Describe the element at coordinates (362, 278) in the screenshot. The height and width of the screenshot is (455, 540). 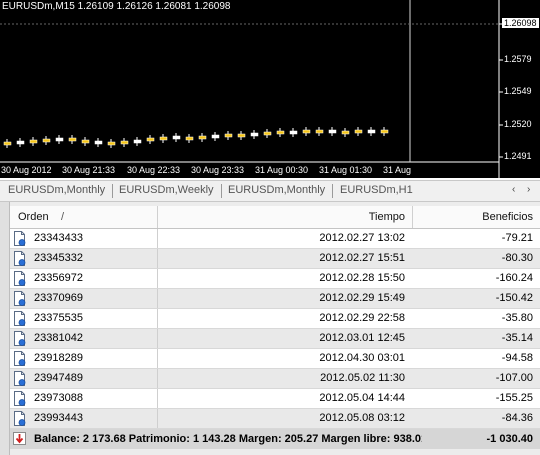
I see `order-time: 2012.02.28 15:50` at that location.